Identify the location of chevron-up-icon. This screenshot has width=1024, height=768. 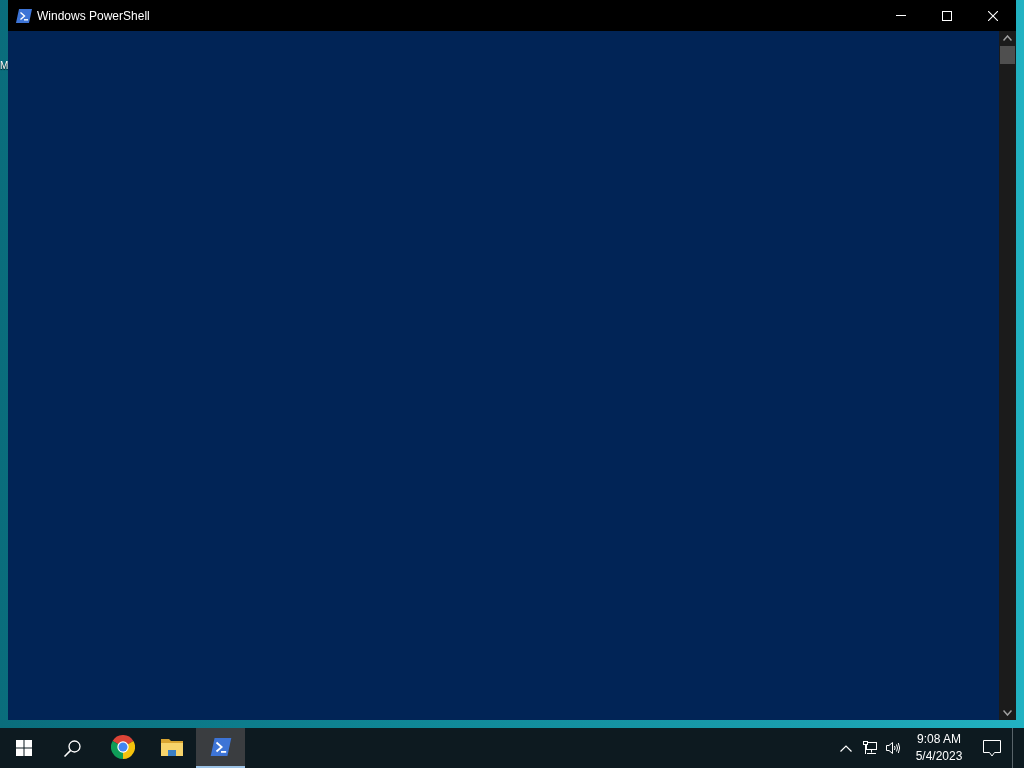
(846, 748).